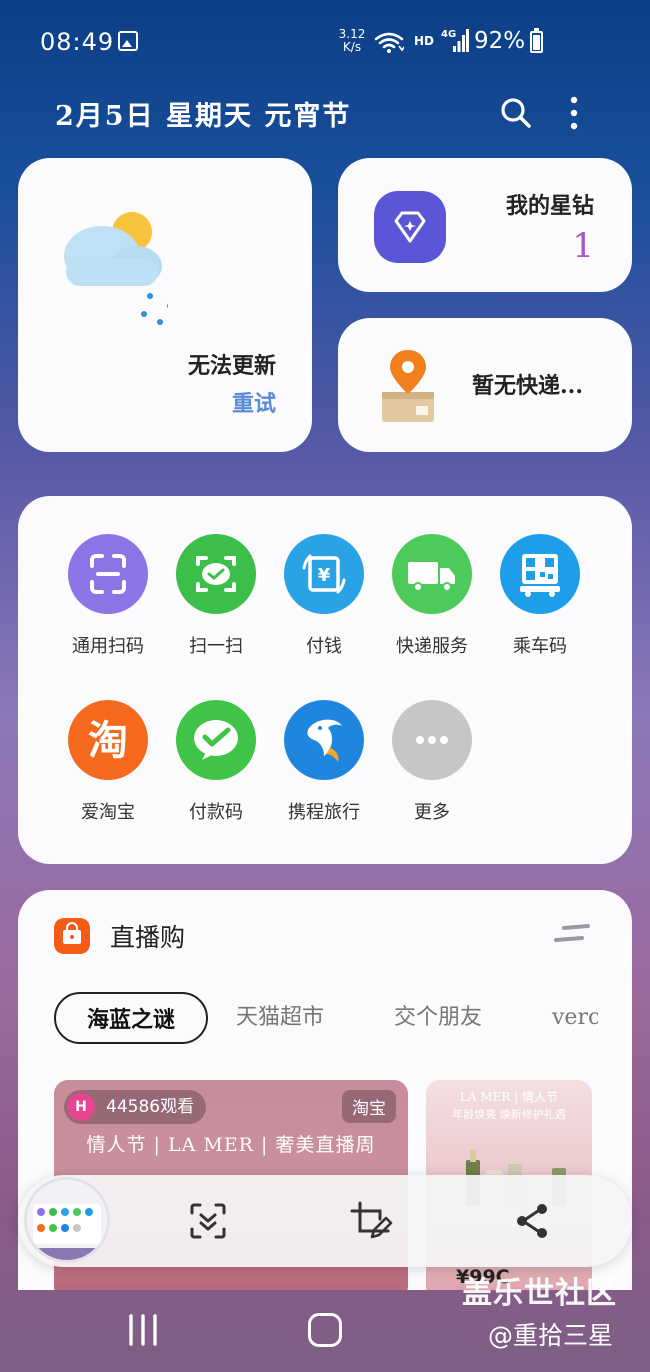  I want to click on diamond-label: 我的星钻, so click(549, 206).